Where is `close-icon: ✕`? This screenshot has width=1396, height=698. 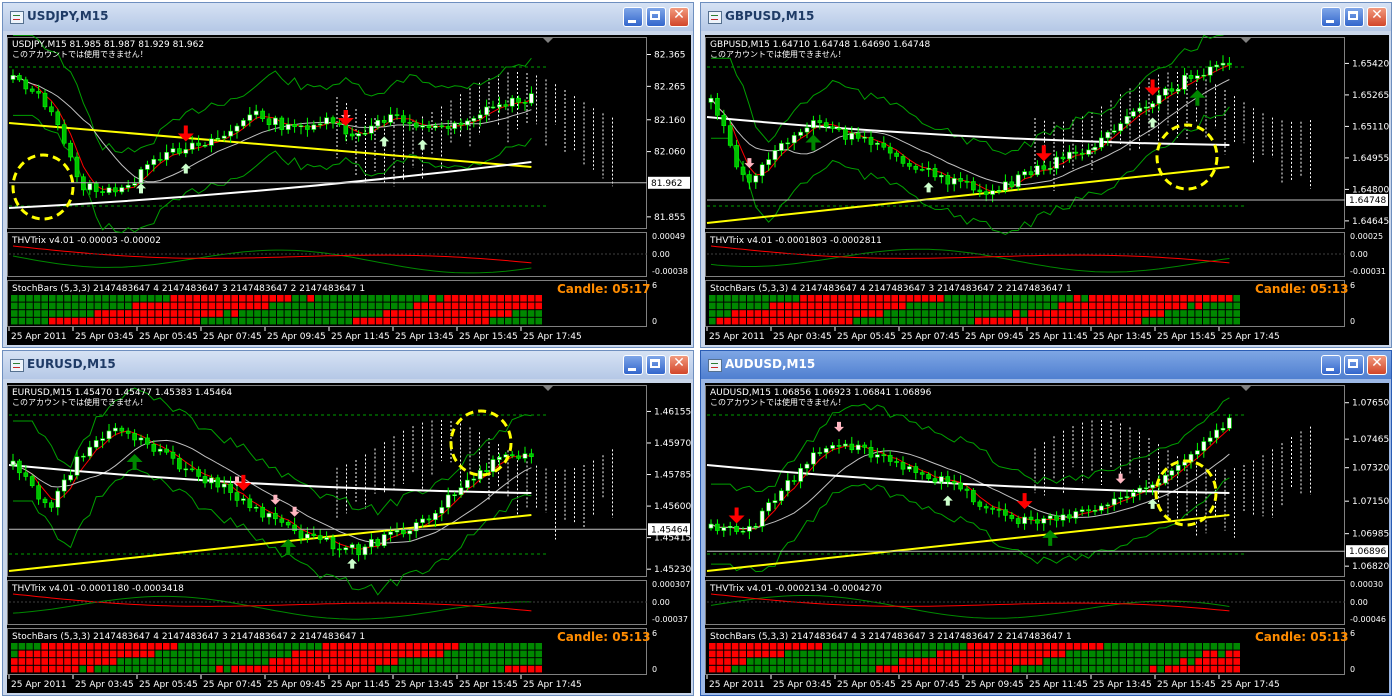 close-icon: ✕ is located at coordinates (679, 15).